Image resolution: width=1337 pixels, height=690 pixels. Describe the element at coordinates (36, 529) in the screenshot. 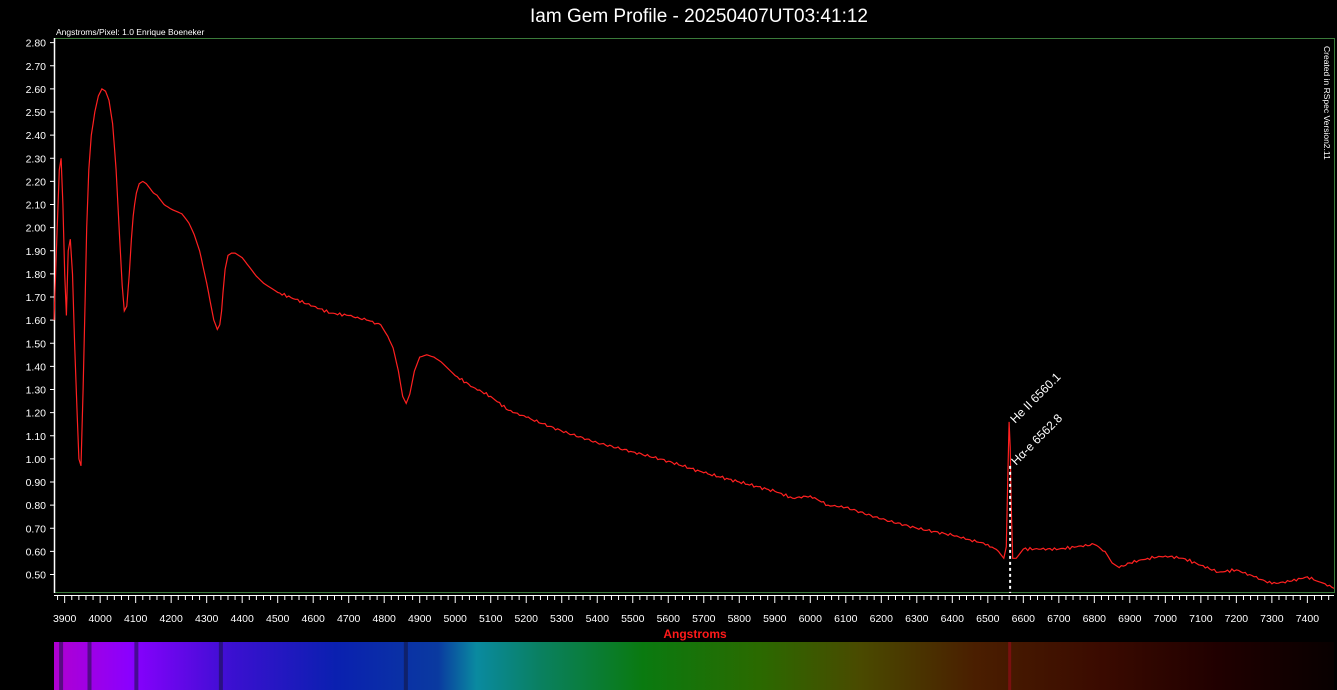

I see `y-tick-label: 0.70` at that location.